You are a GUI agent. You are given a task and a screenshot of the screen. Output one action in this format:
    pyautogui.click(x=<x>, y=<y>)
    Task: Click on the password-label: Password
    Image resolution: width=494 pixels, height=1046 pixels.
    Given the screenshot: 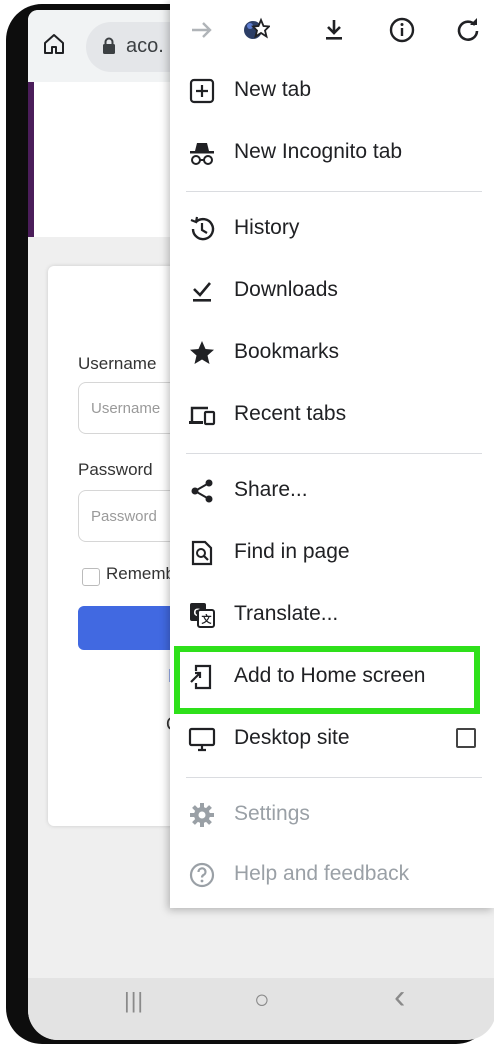 What is the action you would take?
    pyautogui.click(x=115, y=469)
    